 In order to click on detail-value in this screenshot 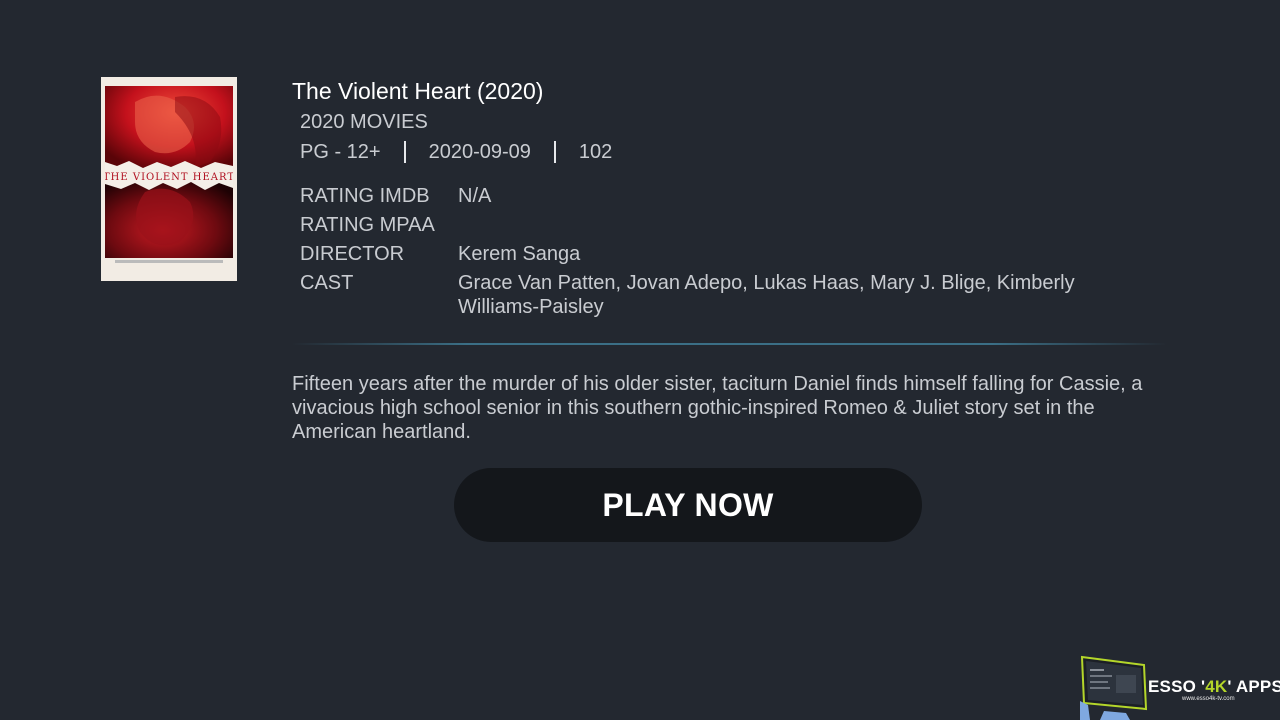, I will do `click(809, 225)`.